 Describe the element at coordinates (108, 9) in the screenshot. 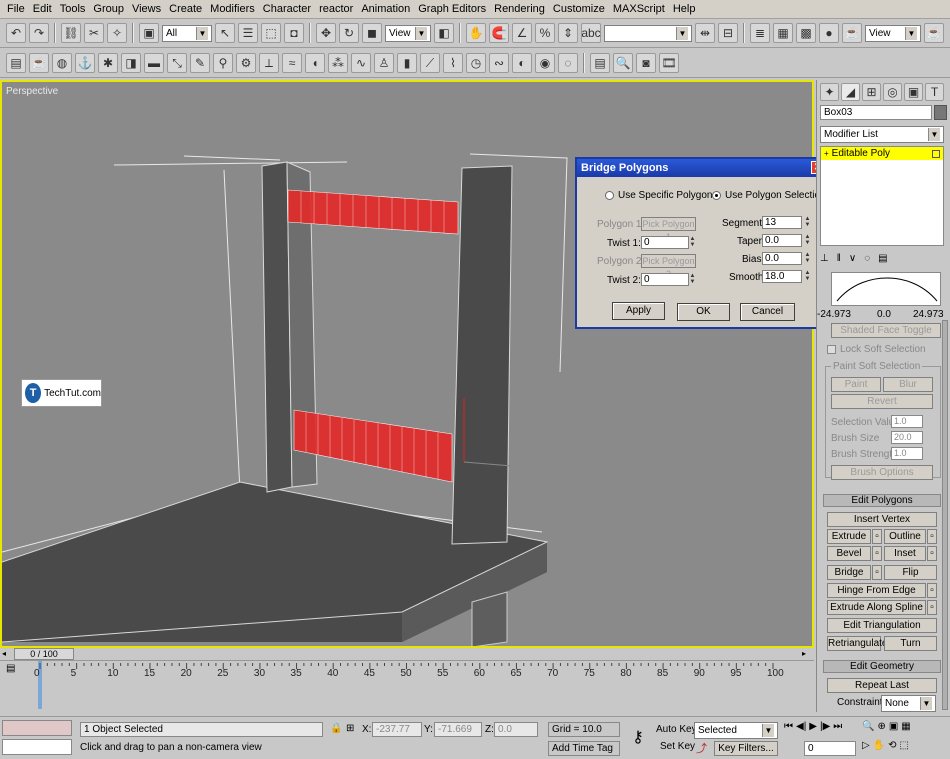

I see `menu-group: Group` at that location.